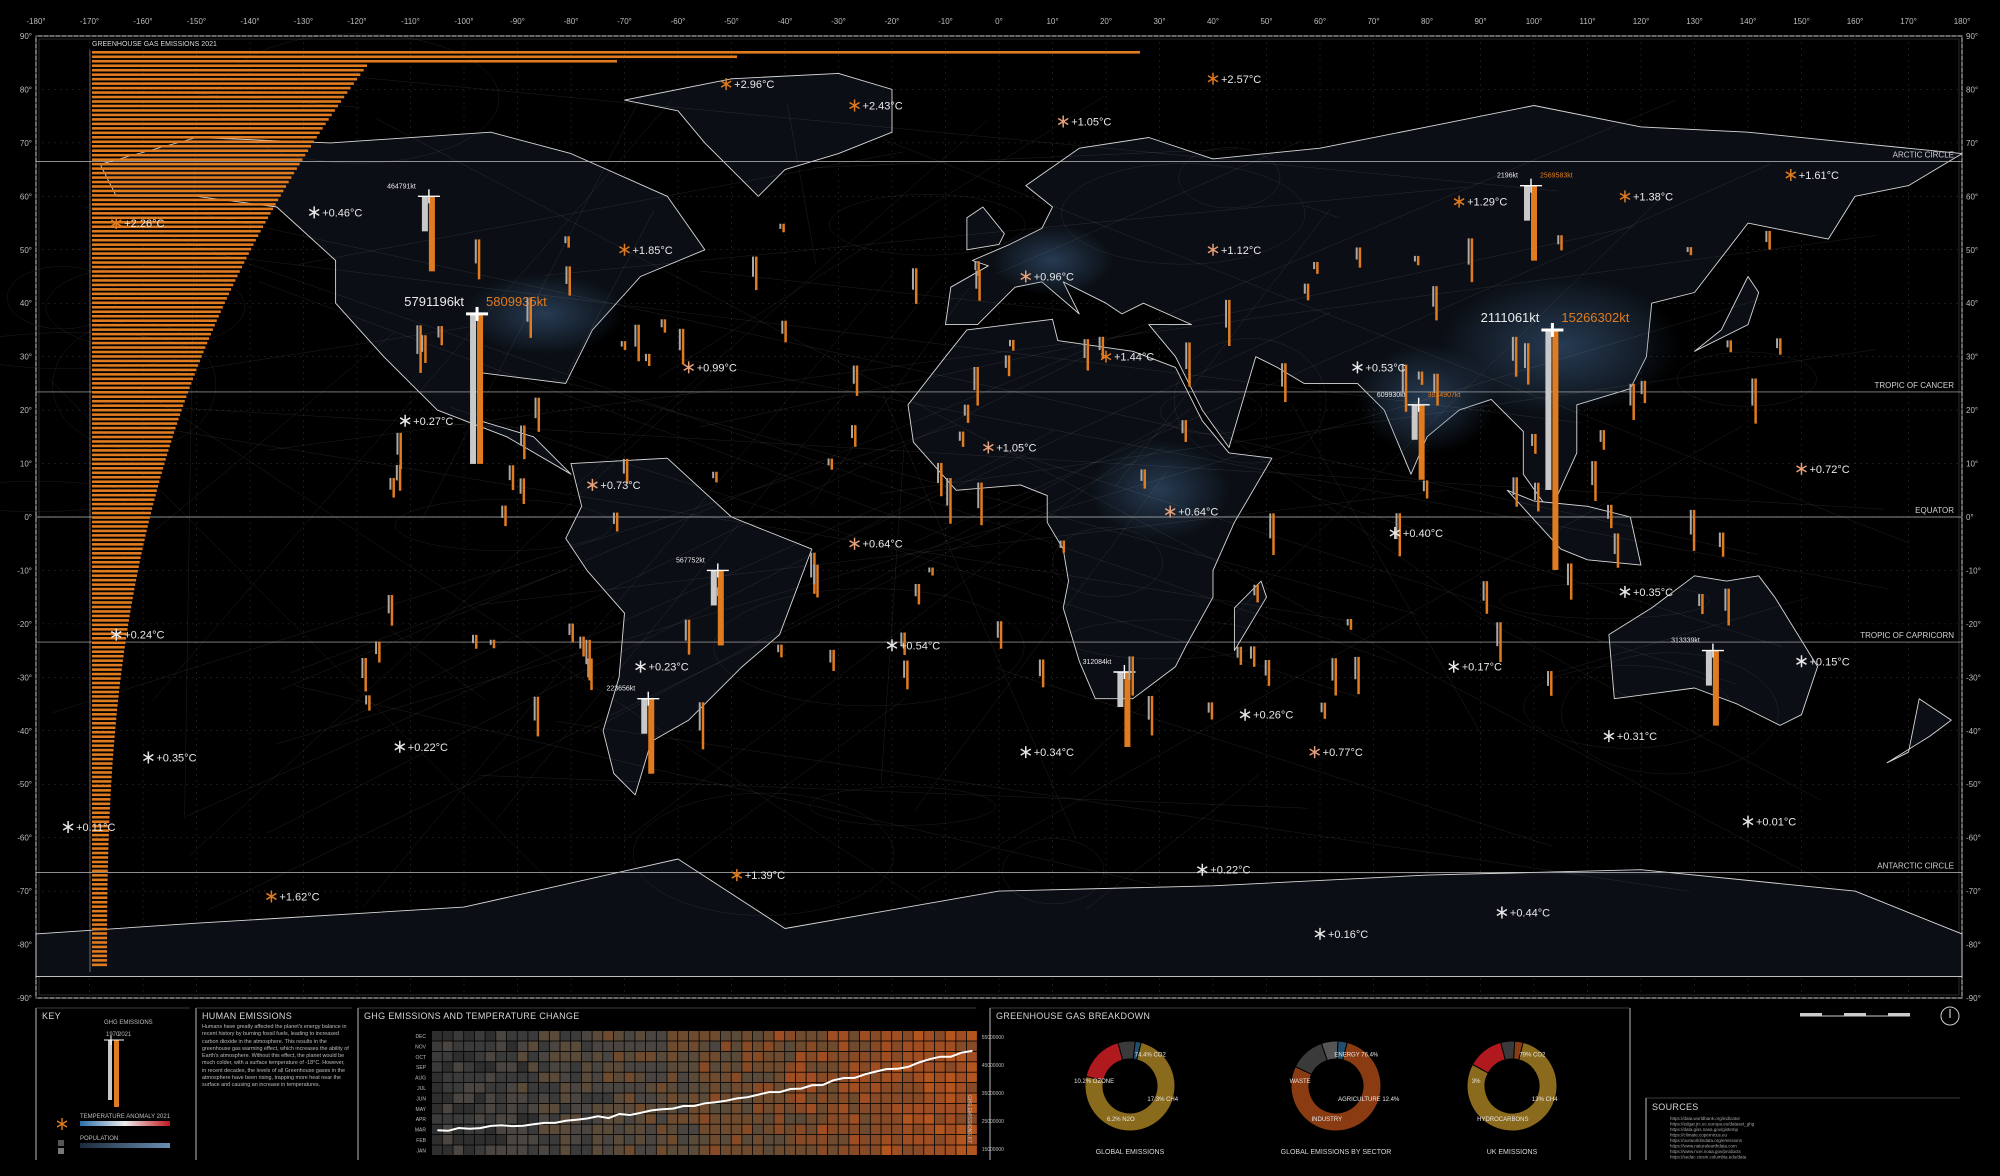 The height and width of the screenshot is (1176, 2000). Describe the element at coordinates (1973, 891) in the screenshot. I see `lat-tick-right: -70°` at that location.